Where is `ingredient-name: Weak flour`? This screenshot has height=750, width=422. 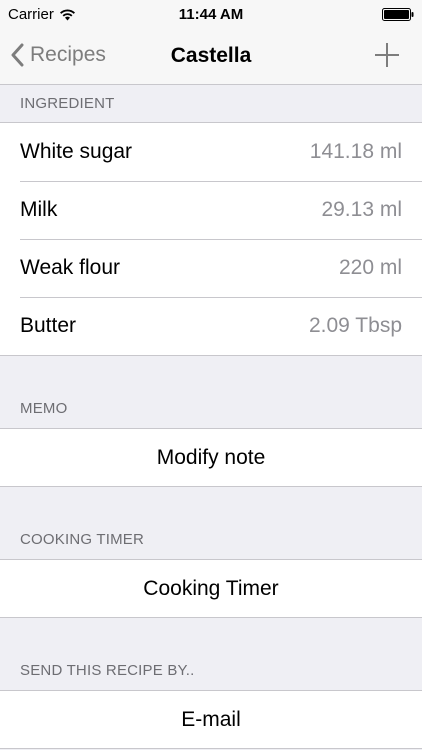
ingredient-name: Weak flour is located at coordinates (70, 267).